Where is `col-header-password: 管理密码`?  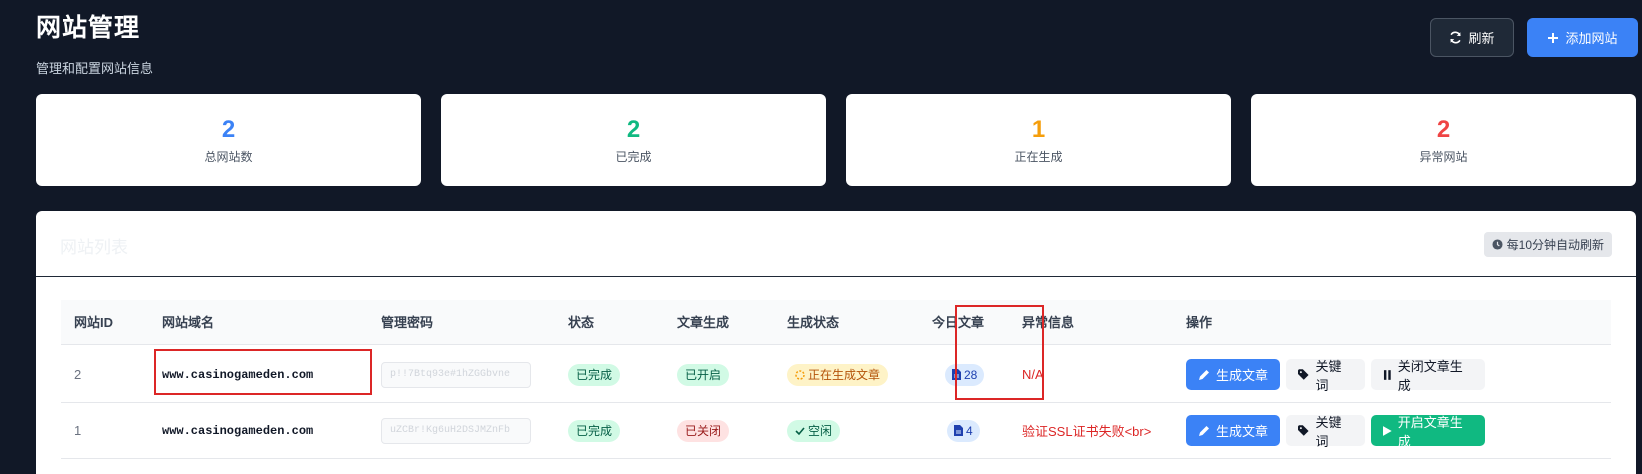
col-header-password: 管理密码 is located at coordinates (407, 322).